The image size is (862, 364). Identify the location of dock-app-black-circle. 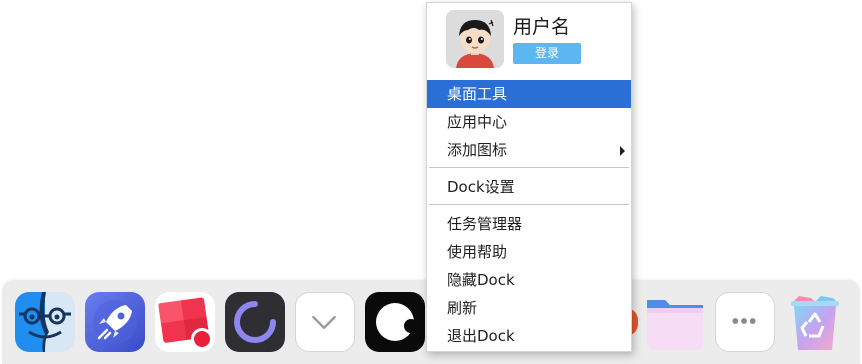
(395, 322).